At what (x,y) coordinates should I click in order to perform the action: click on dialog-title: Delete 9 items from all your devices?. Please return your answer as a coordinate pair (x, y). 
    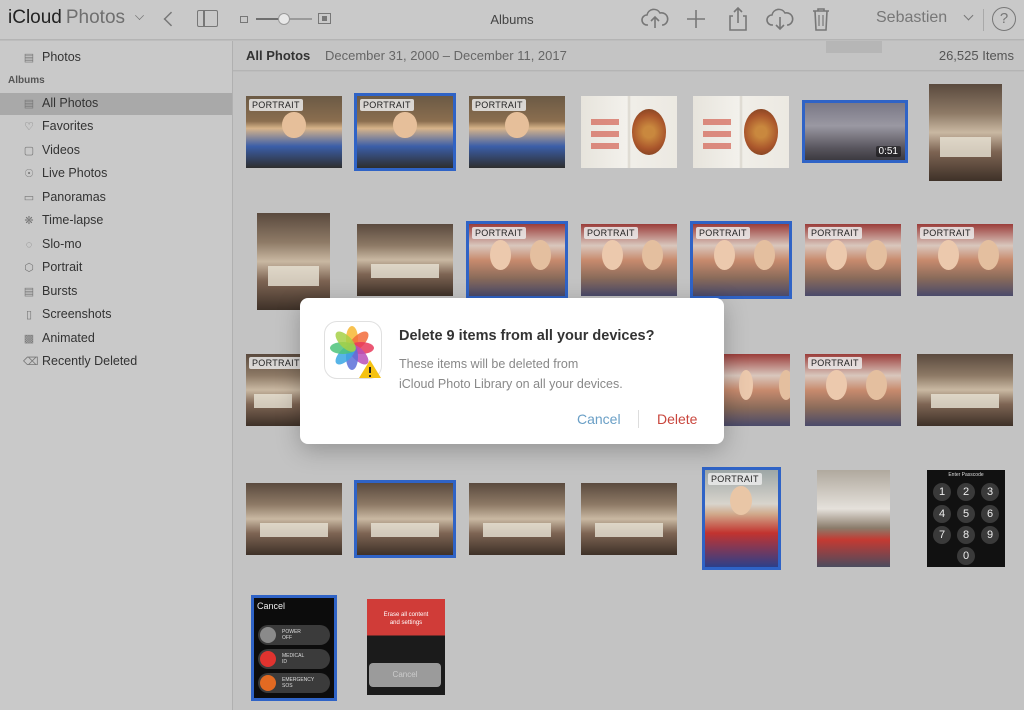
    Looking at the image, I should click on (527, 336).